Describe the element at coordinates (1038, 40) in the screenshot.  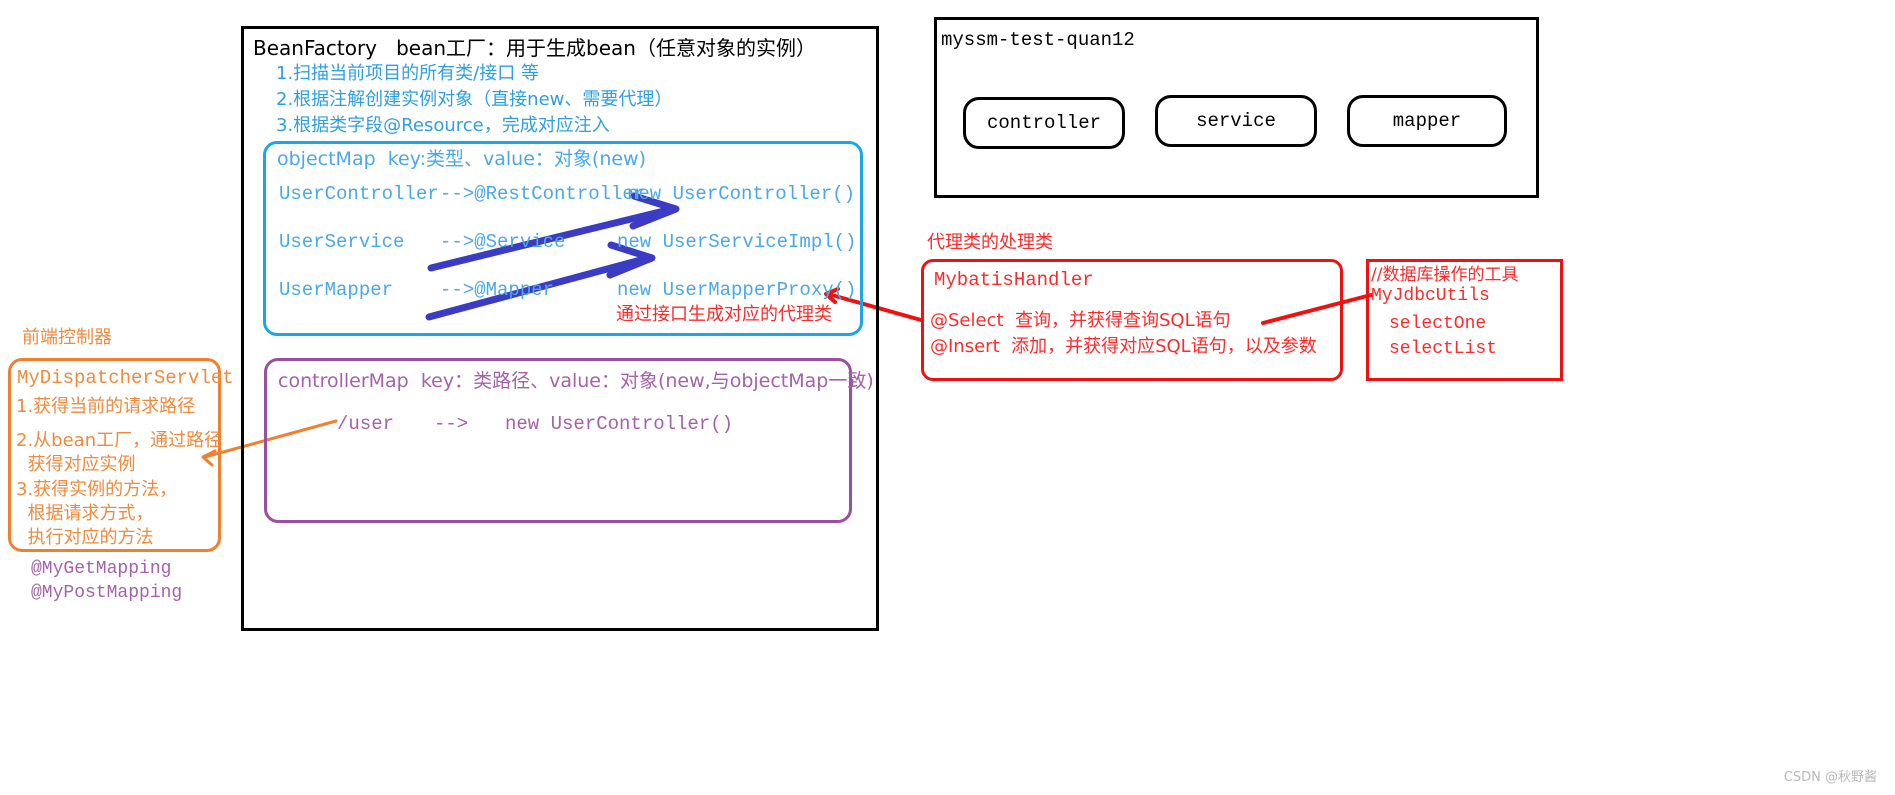
I see `project-name: myssm-test-quan12` at that location.